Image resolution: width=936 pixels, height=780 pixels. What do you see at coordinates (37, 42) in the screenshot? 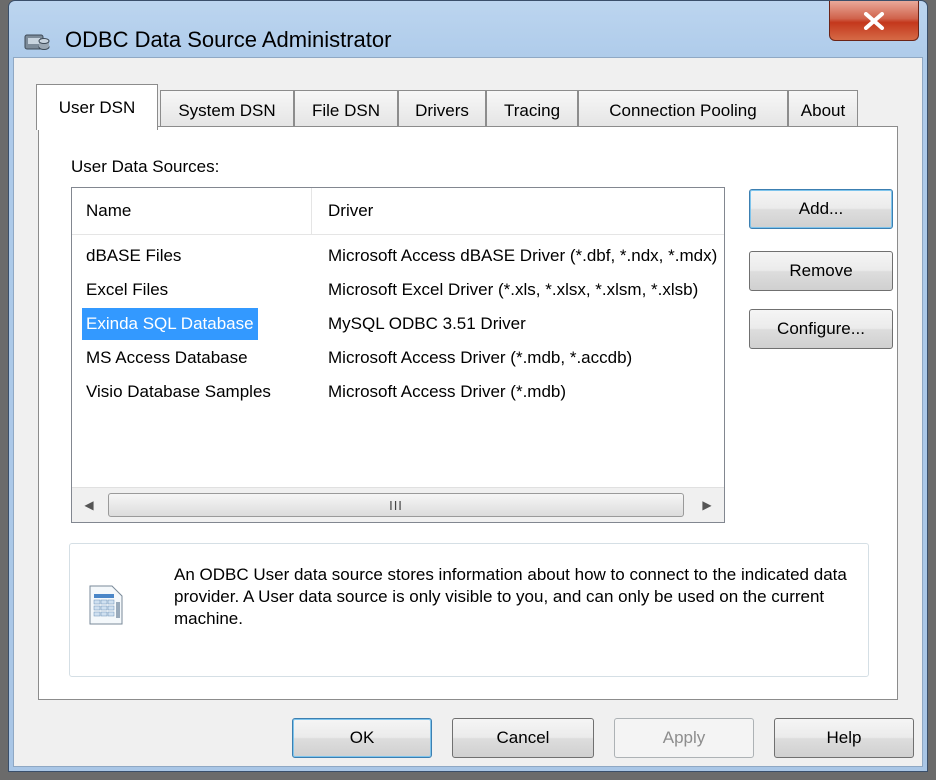
I see `odbc-app-icon` at bounding box center [37, 42].